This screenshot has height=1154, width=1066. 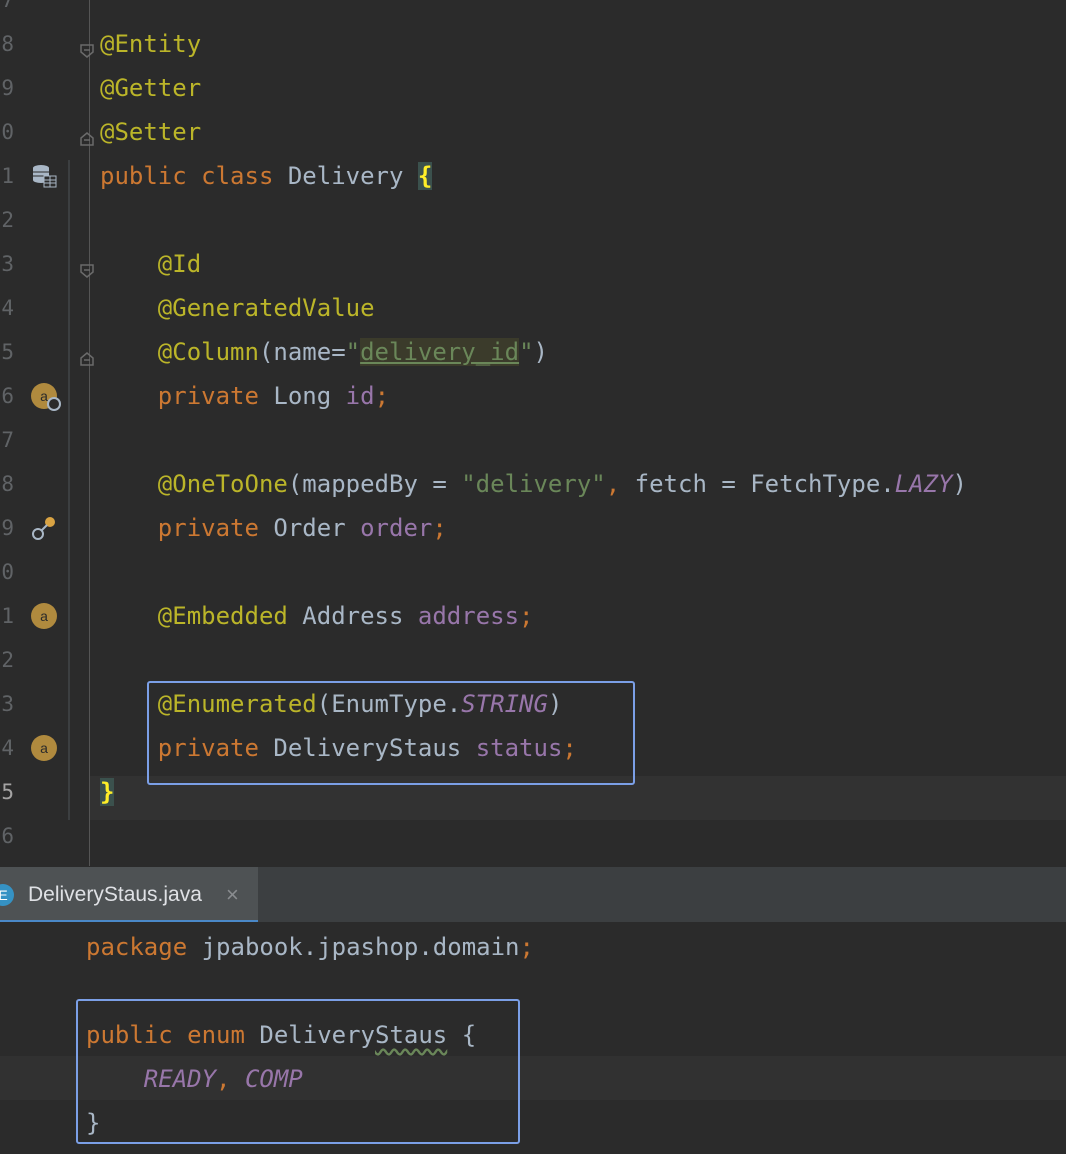 I want to click on code-token: package, so click(x=137, y=947).